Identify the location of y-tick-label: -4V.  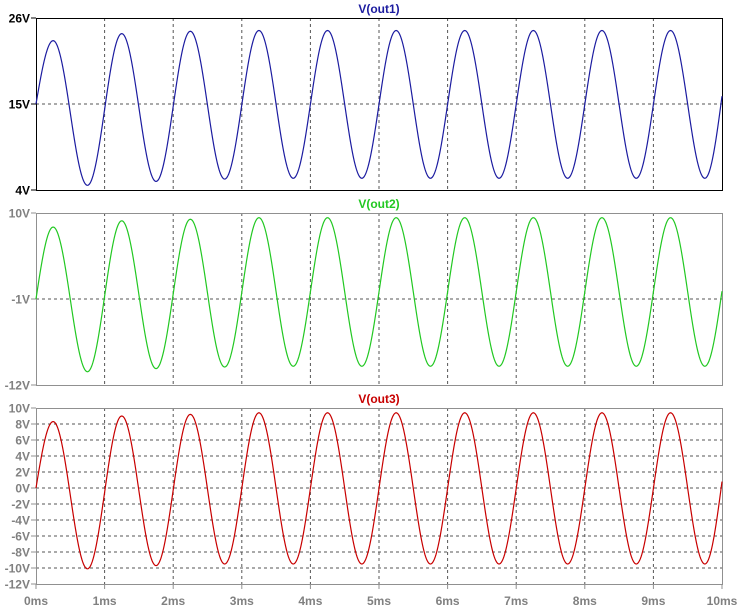
(20, 521).